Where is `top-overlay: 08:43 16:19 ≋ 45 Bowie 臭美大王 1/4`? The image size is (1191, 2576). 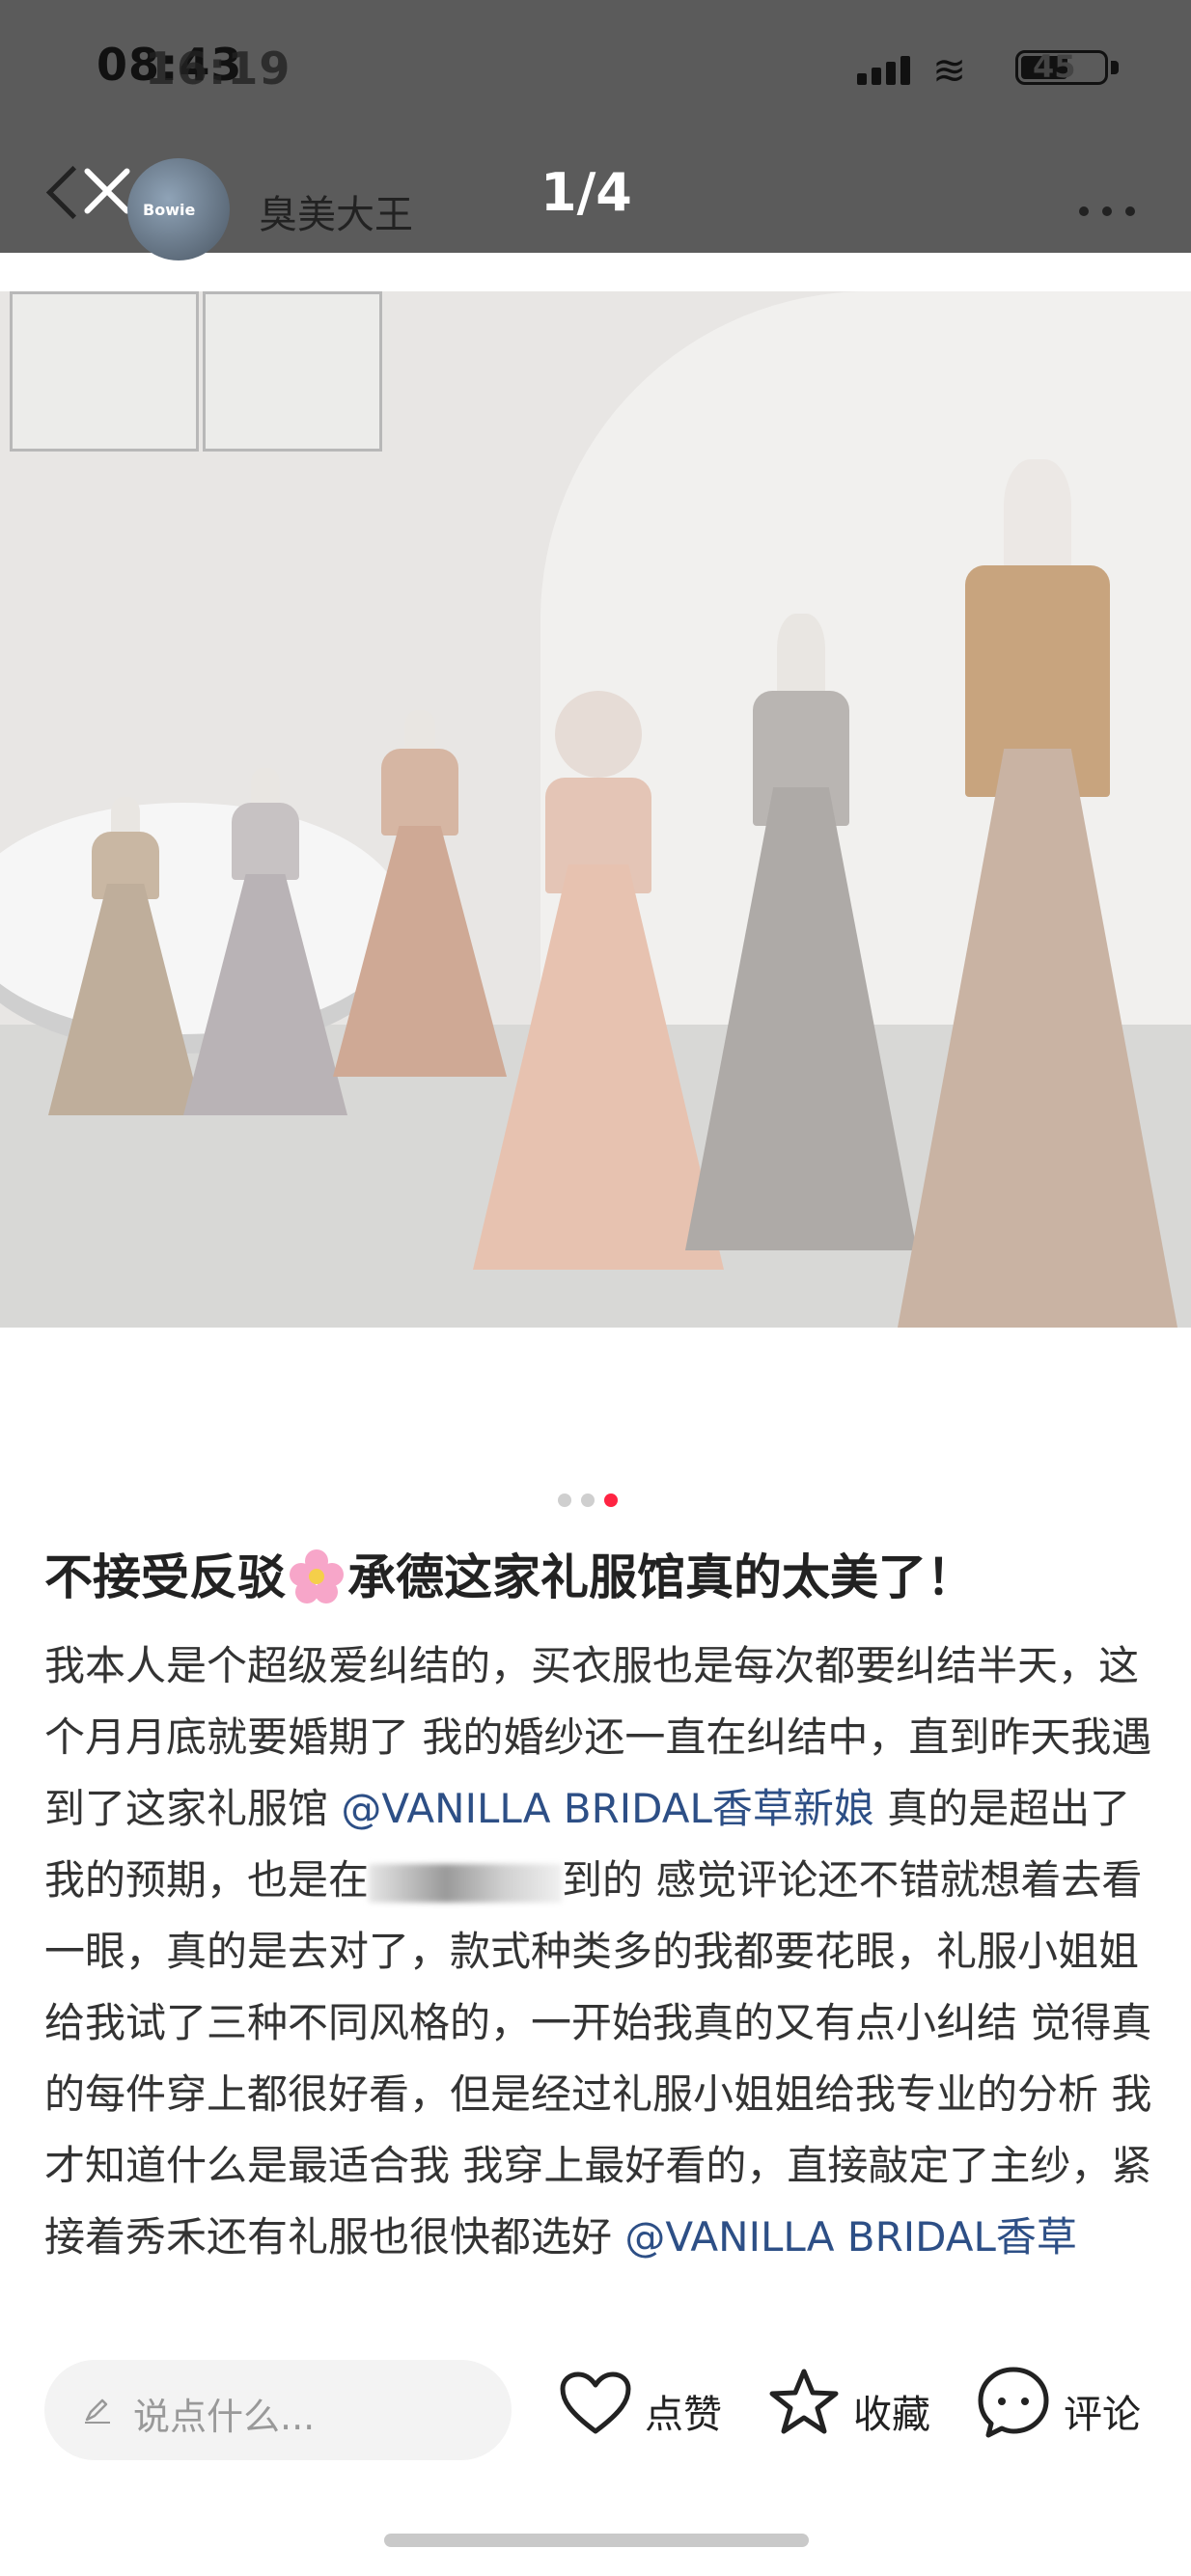 top-overlay: 08:43 16:19 ≋ 45 Bowie 臭美大王 1/4 is located at coordinates (595, 130).